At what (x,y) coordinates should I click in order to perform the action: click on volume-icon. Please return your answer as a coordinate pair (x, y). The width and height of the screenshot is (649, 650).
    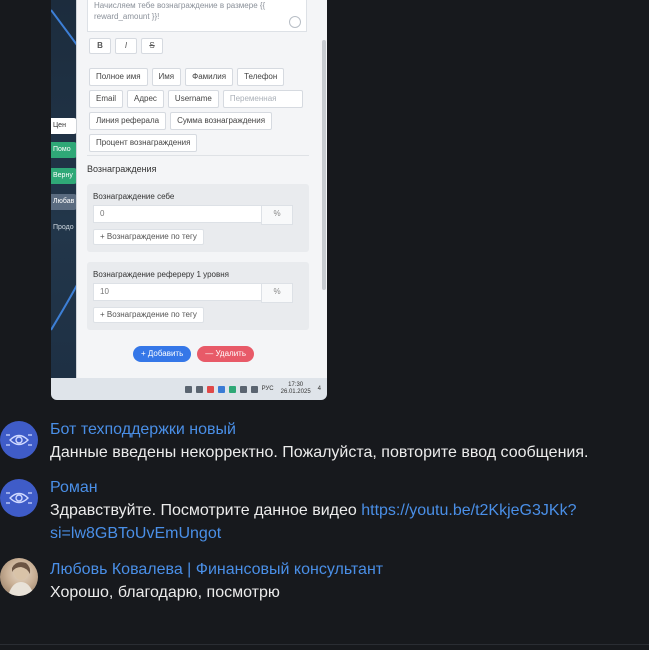
    Looking at the image, I should click on (254, 389).